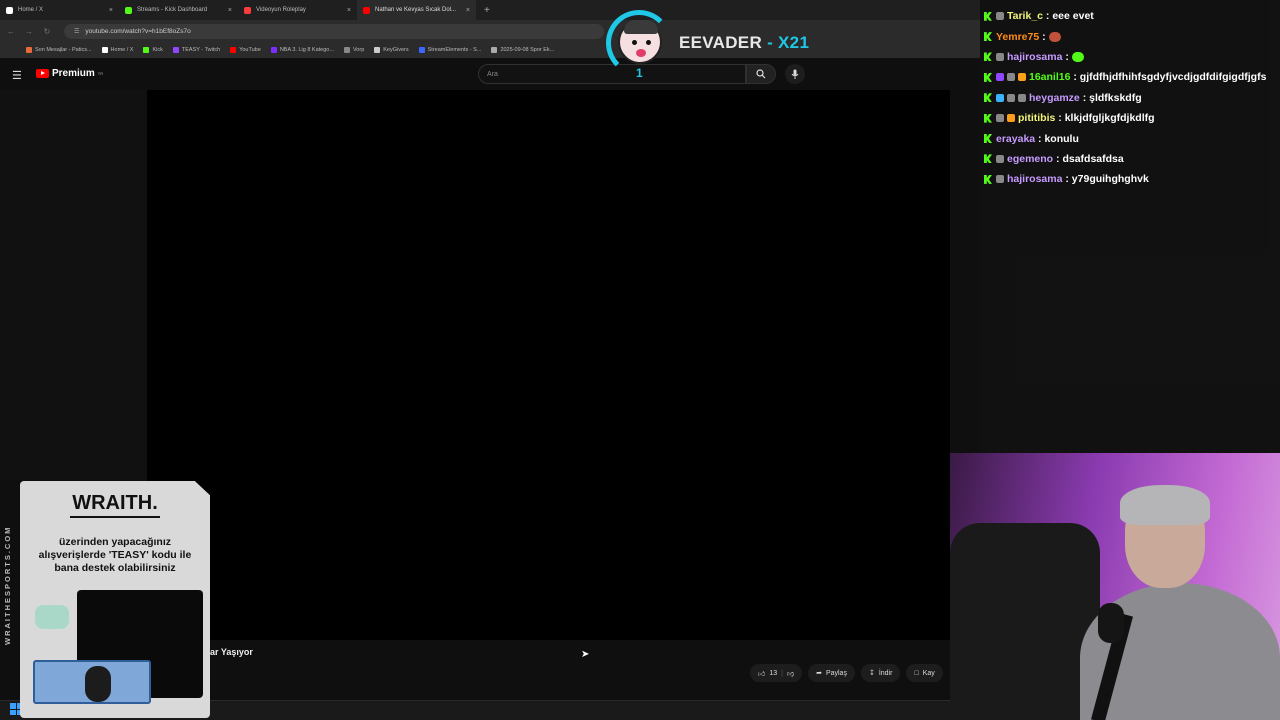 The width and height of the screenshot is (1280, 720). Describe the element at coordinates (76, 31) in the screenshot. I see `site-info-icon: ☰` at that location.